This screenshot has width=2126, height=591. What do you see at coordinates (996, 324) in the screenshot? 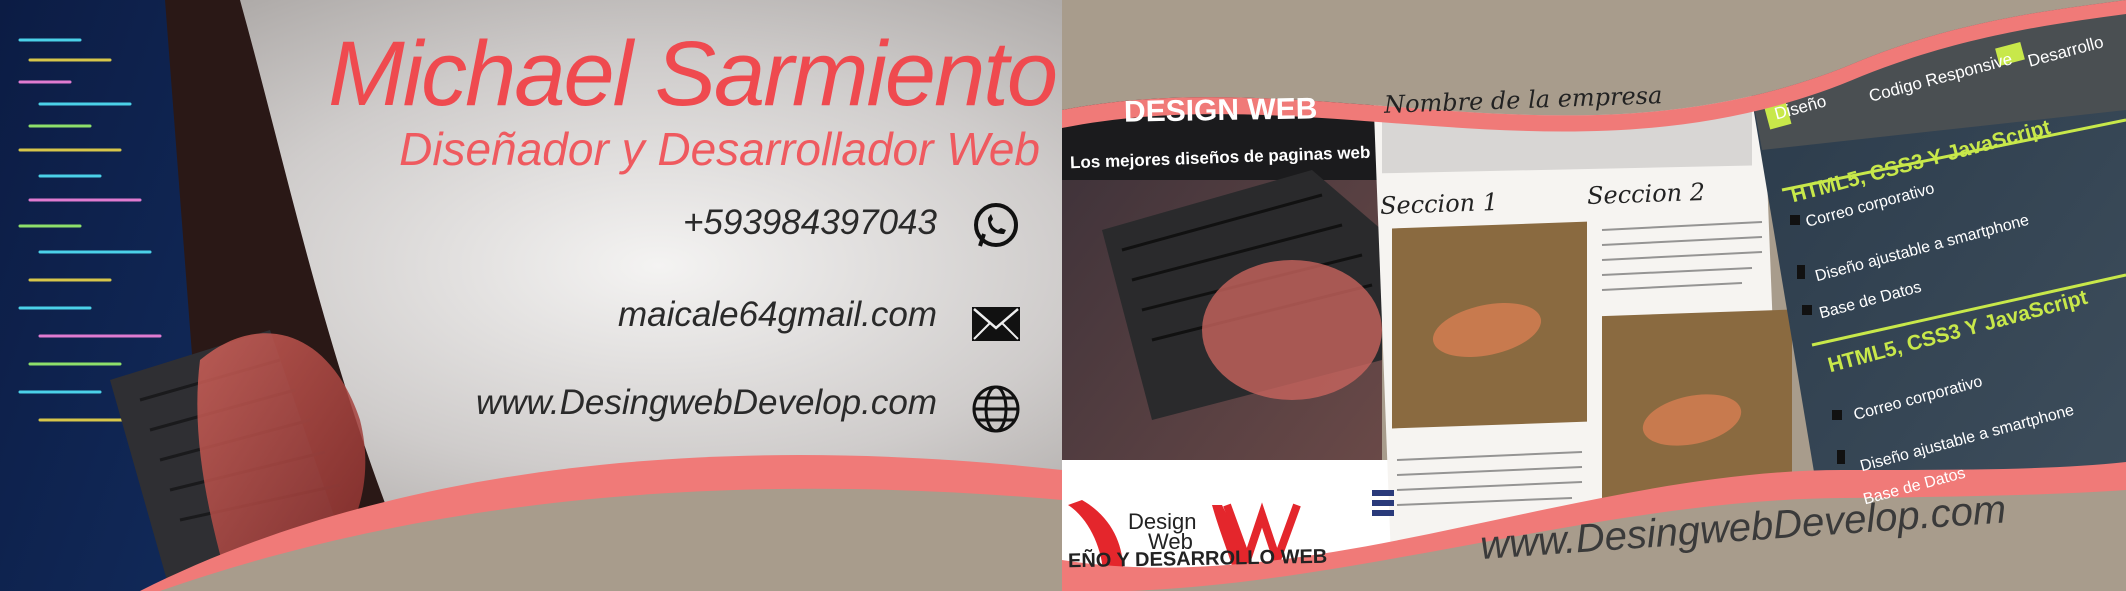
I see `mail-icon` at bounding box center [996, 324].